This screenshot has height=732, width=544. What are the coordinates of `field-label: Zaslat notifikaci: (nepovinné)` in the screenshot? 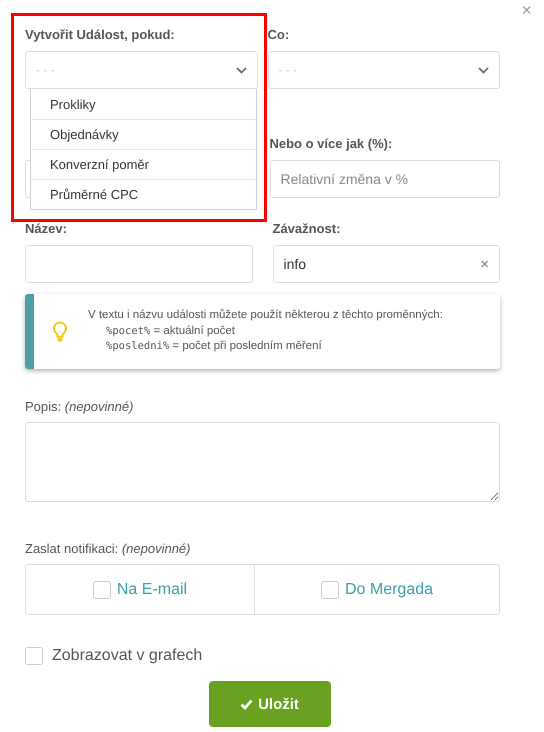 It's located at (108, 548).